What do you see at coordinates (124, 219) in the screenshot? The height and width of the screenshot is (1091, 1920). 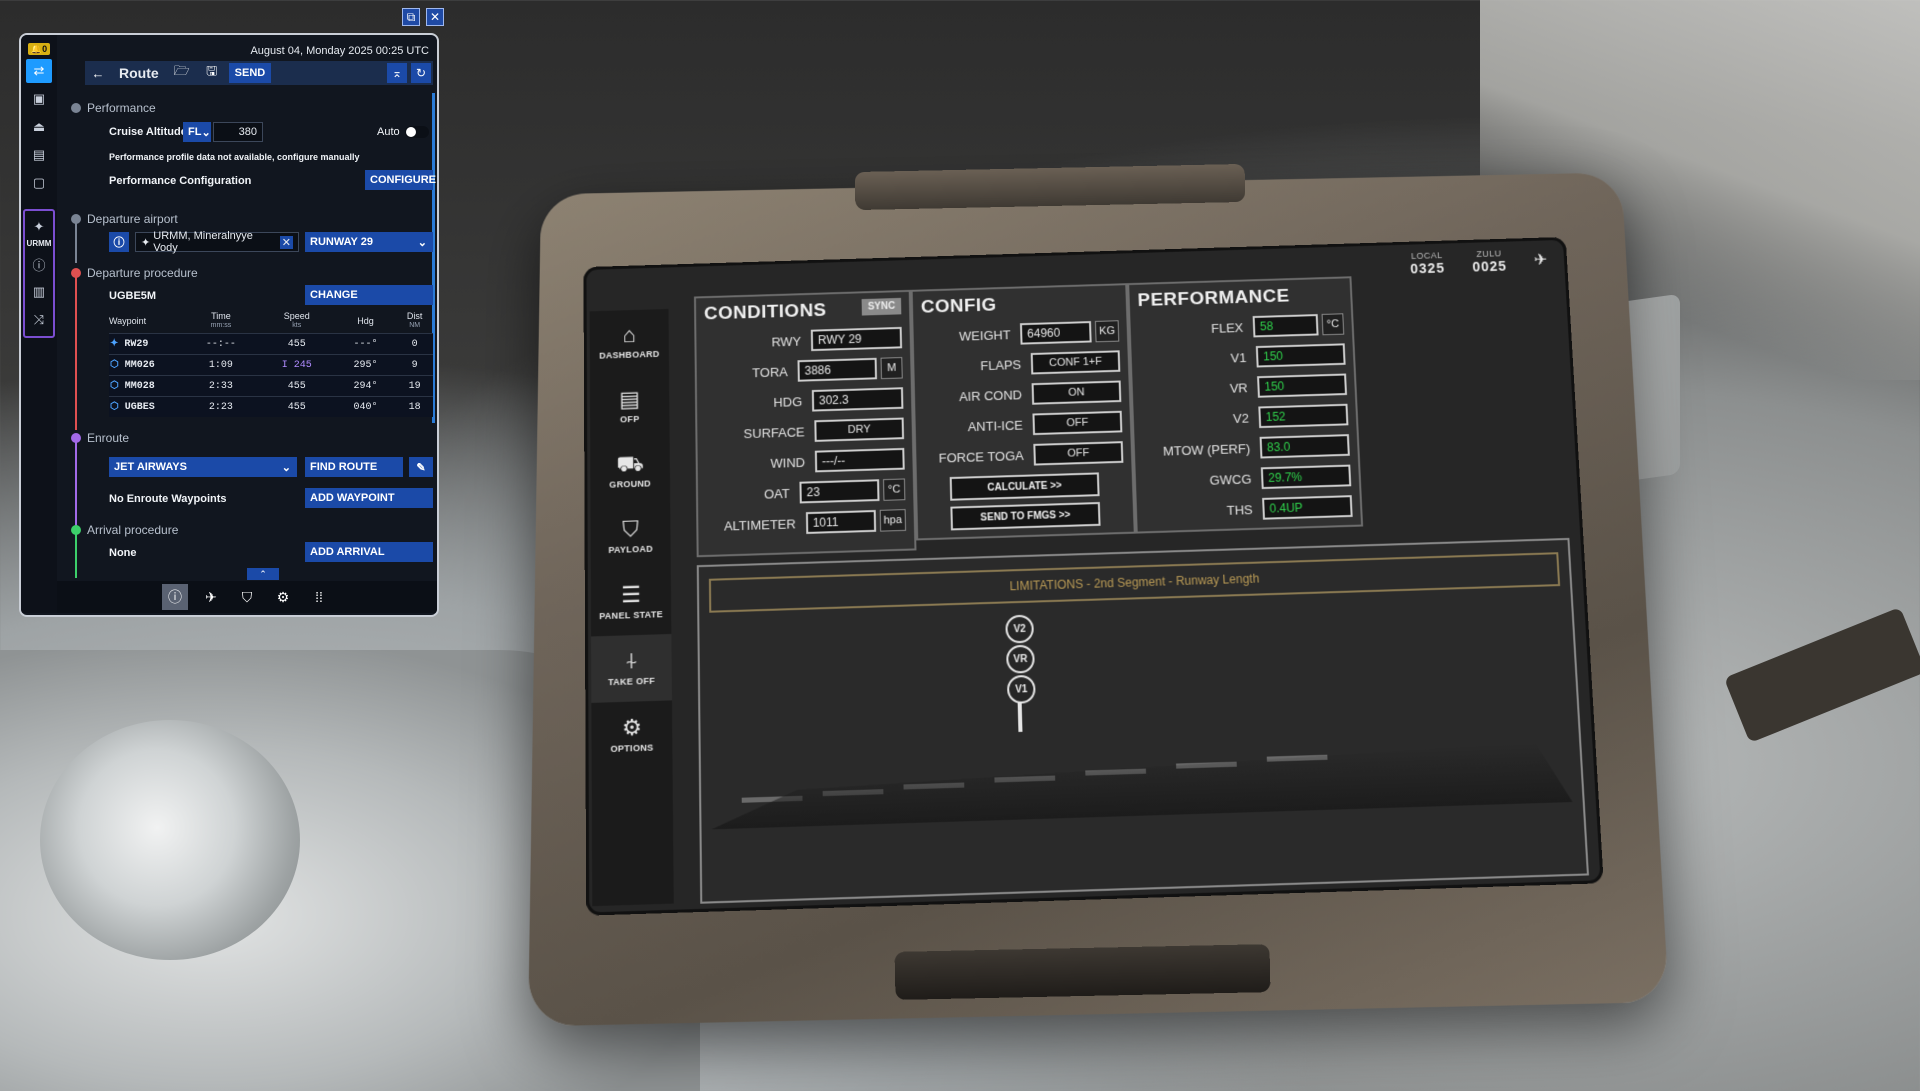 I see `departure-airport-header: Departure airport` at bounding box center [124, 219].